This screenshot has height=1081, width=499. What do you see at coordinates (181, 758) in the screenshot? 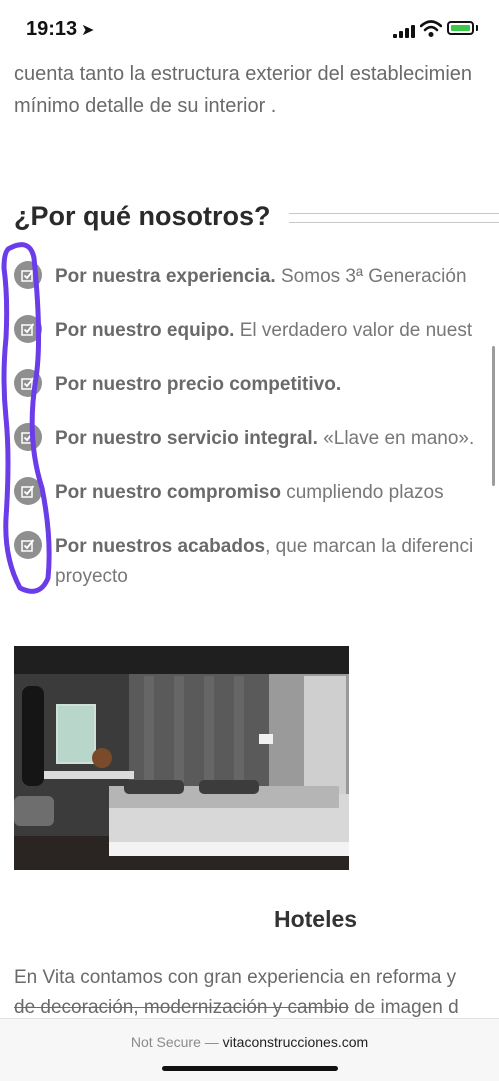
I see `hotel-bedroom-image` at bounding box center [181, 758].